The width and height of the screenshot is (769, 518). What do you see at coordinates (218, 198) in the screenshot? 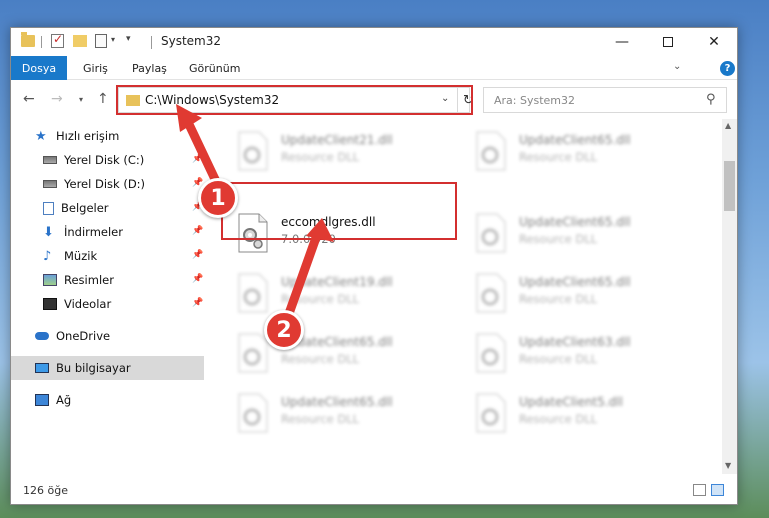
I see `step-badge-1: 1` at bounding box center [218, 198].